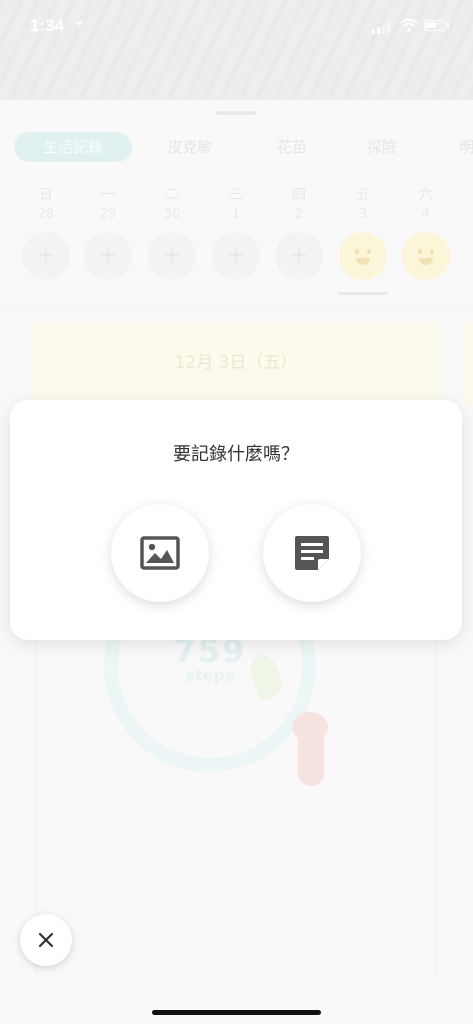 The width and height of the screenshot is (473, 1024). Describe the element at coordinates (448, 25) in the screenshot. I see `battery-nub` at that location.